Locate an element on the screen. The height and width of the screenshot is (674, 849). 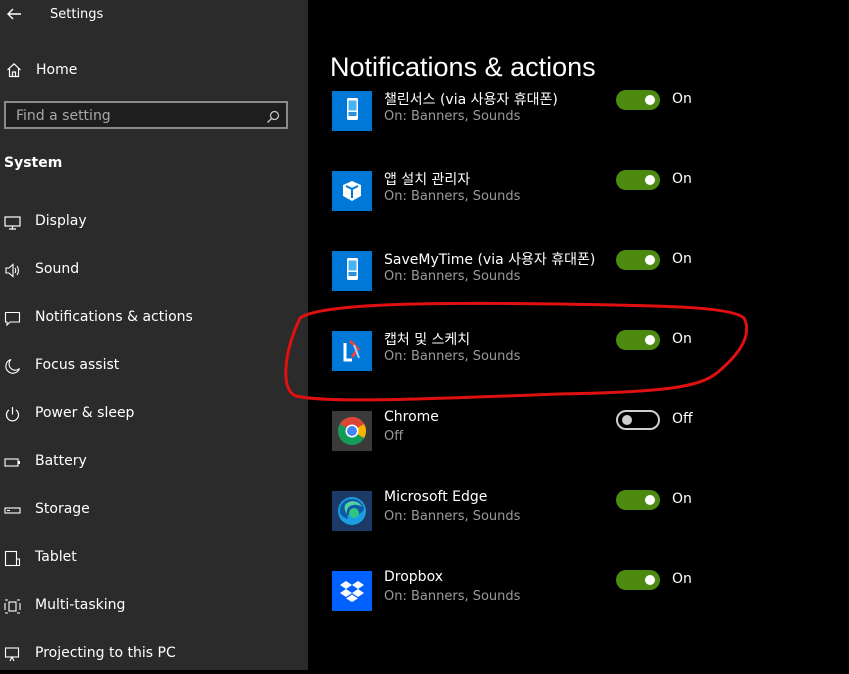
sidebar-item-storage: Storage is located at coordinates (154, 510).